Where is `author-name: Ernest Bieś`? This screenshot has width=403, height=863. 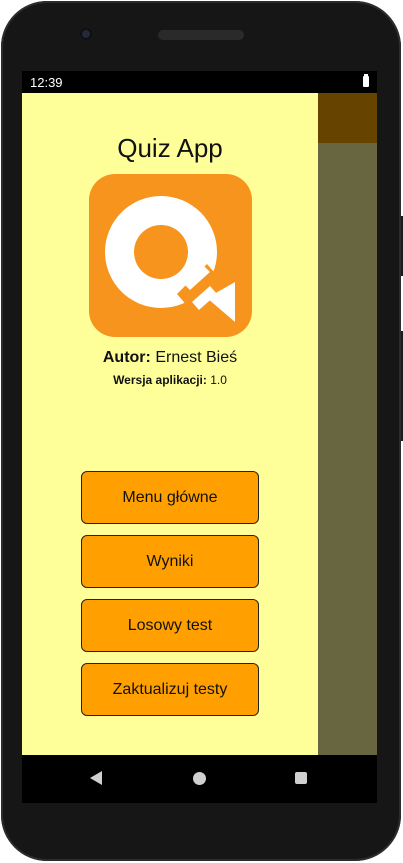
author-name: Ernest Bieś is located at coordinates (196, 357).